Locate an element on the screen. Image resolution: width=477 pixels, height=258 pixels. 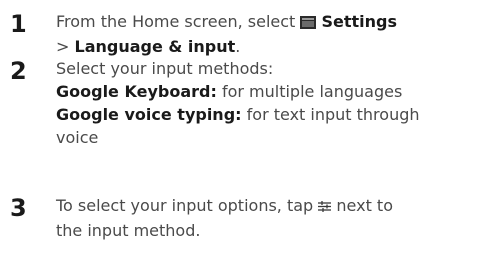
input-options-icon is located at coordinates (325, 207).